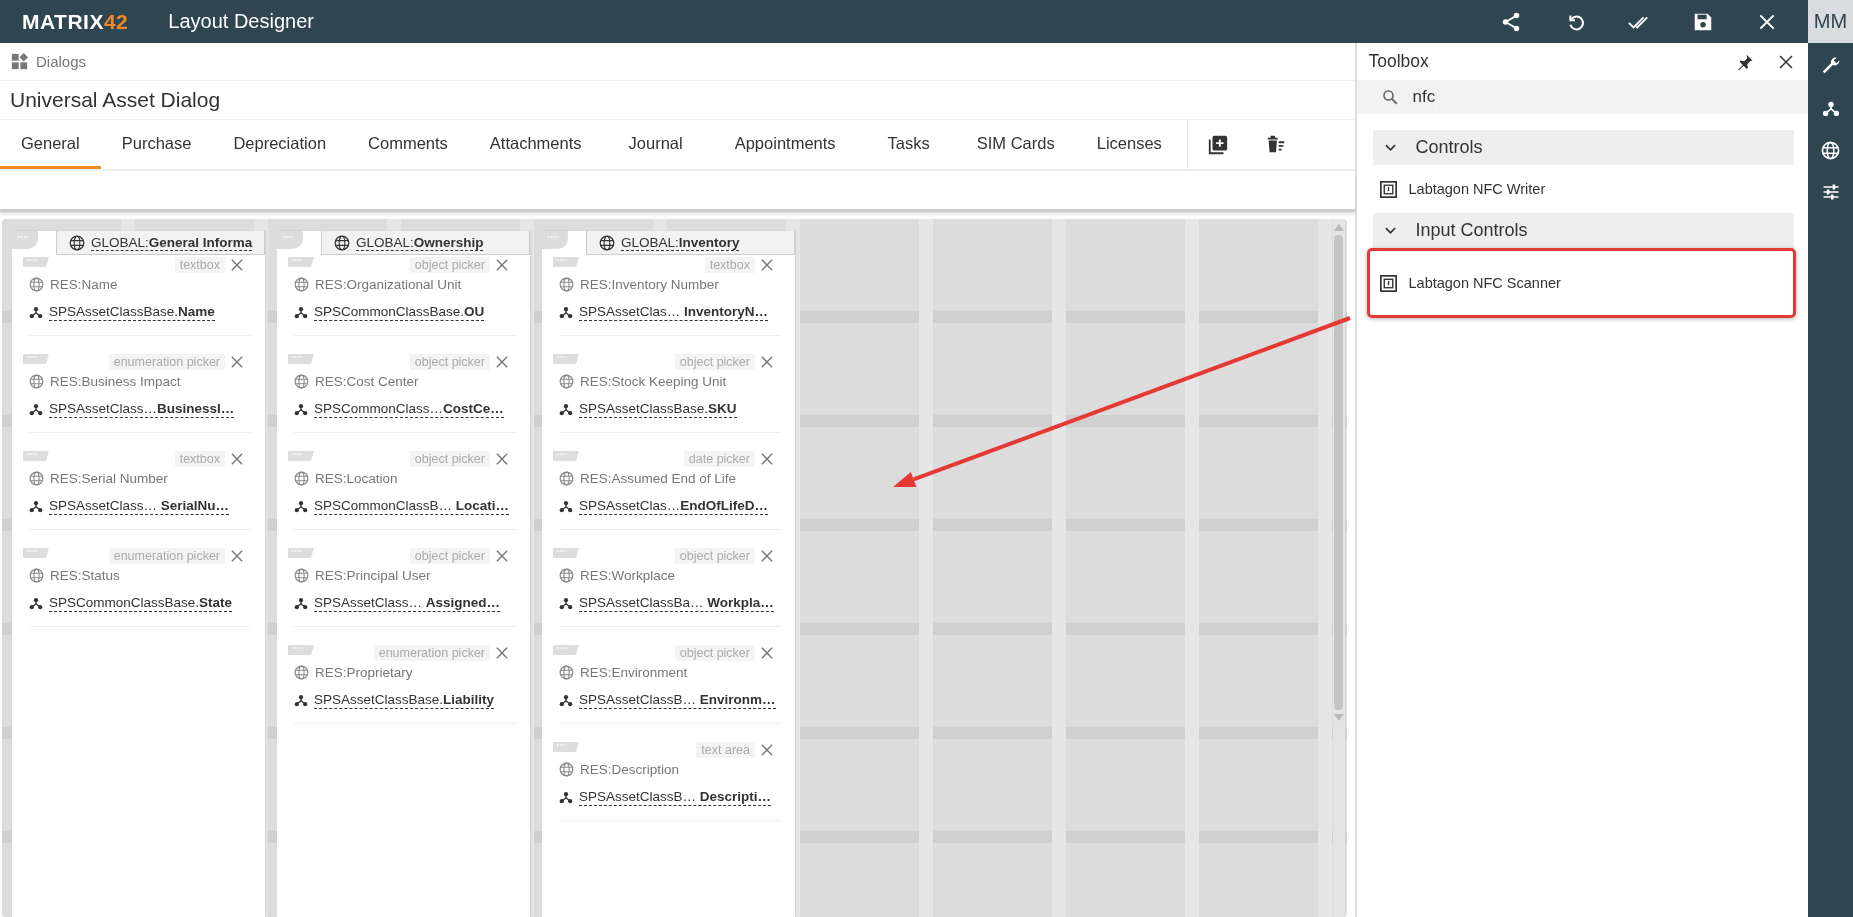 Image resolution: width=1853 pixels, height=917 pixels. Describe the element at coordinates (1745, 61) in the screenshot. I see `pin-icon` at that location.